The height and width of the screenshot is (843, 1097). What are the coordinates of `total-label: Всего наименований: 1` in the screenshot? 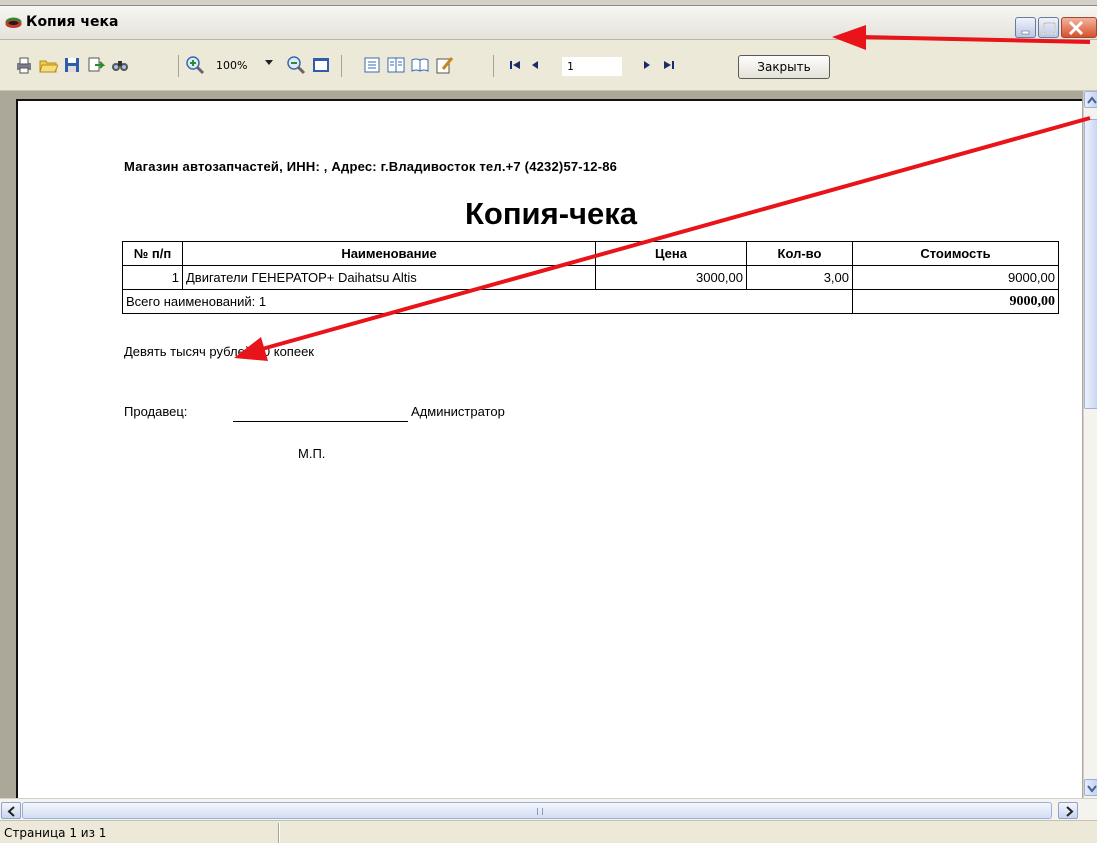 It's located at (487, 301).